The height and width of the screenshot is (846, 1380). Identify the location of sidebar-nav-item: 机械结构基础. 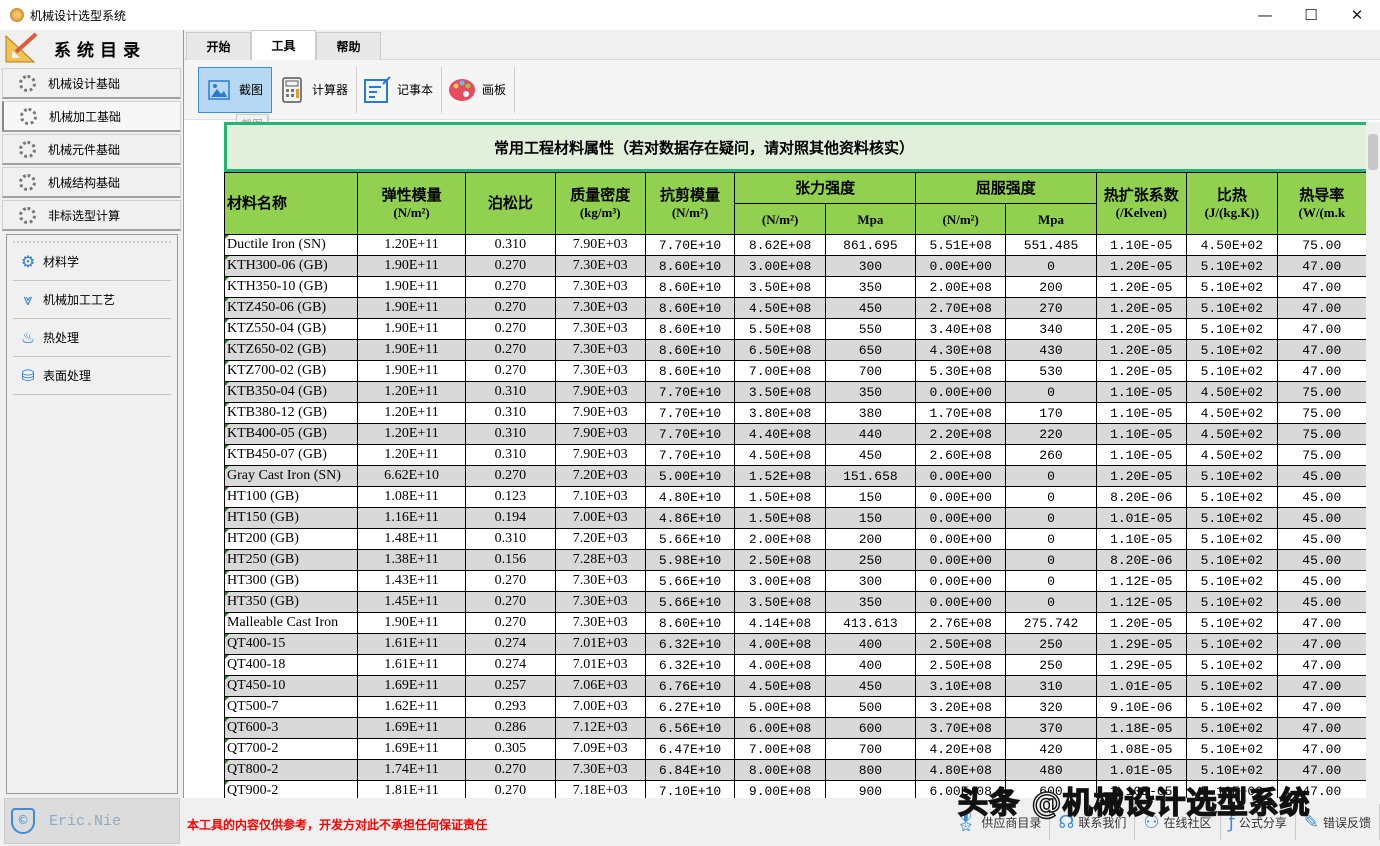
(91, 182).